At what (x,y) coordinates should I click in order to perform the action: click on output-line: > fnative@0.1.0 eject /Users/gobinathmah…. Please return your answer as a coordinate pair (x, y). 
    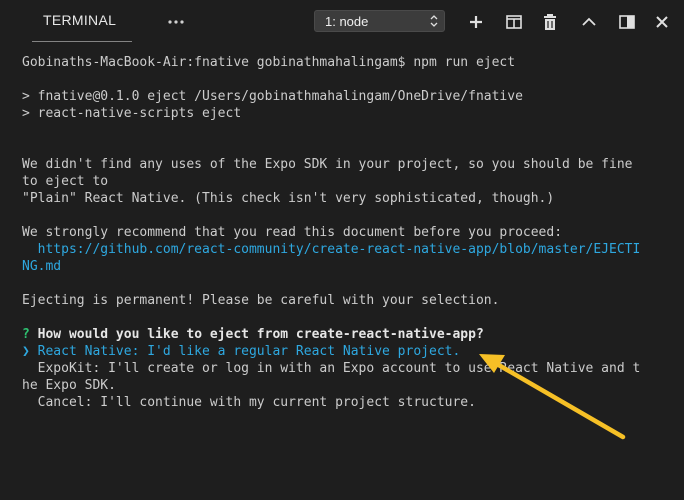
    Looking at the image, I should click on (272, 96).